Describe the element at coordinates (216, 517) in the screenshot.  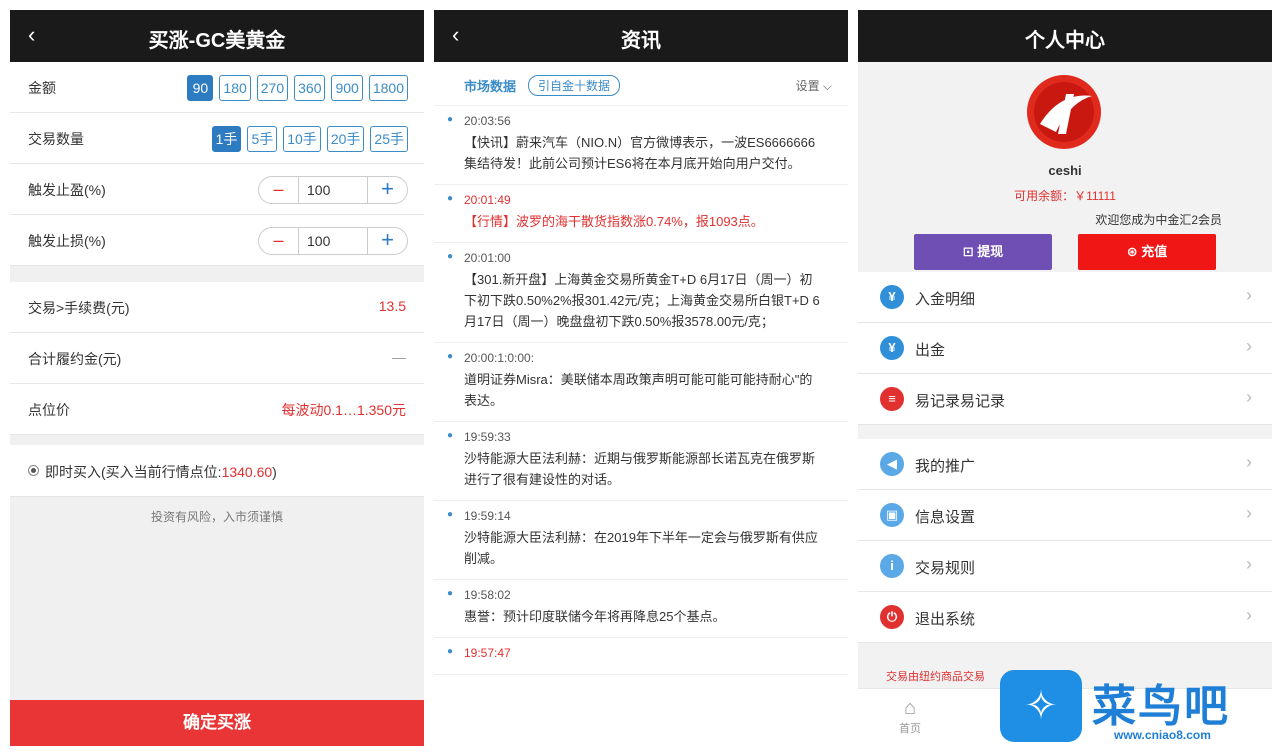
I see `risk-warning: 投资有风险，入市须谨慎` at that location.